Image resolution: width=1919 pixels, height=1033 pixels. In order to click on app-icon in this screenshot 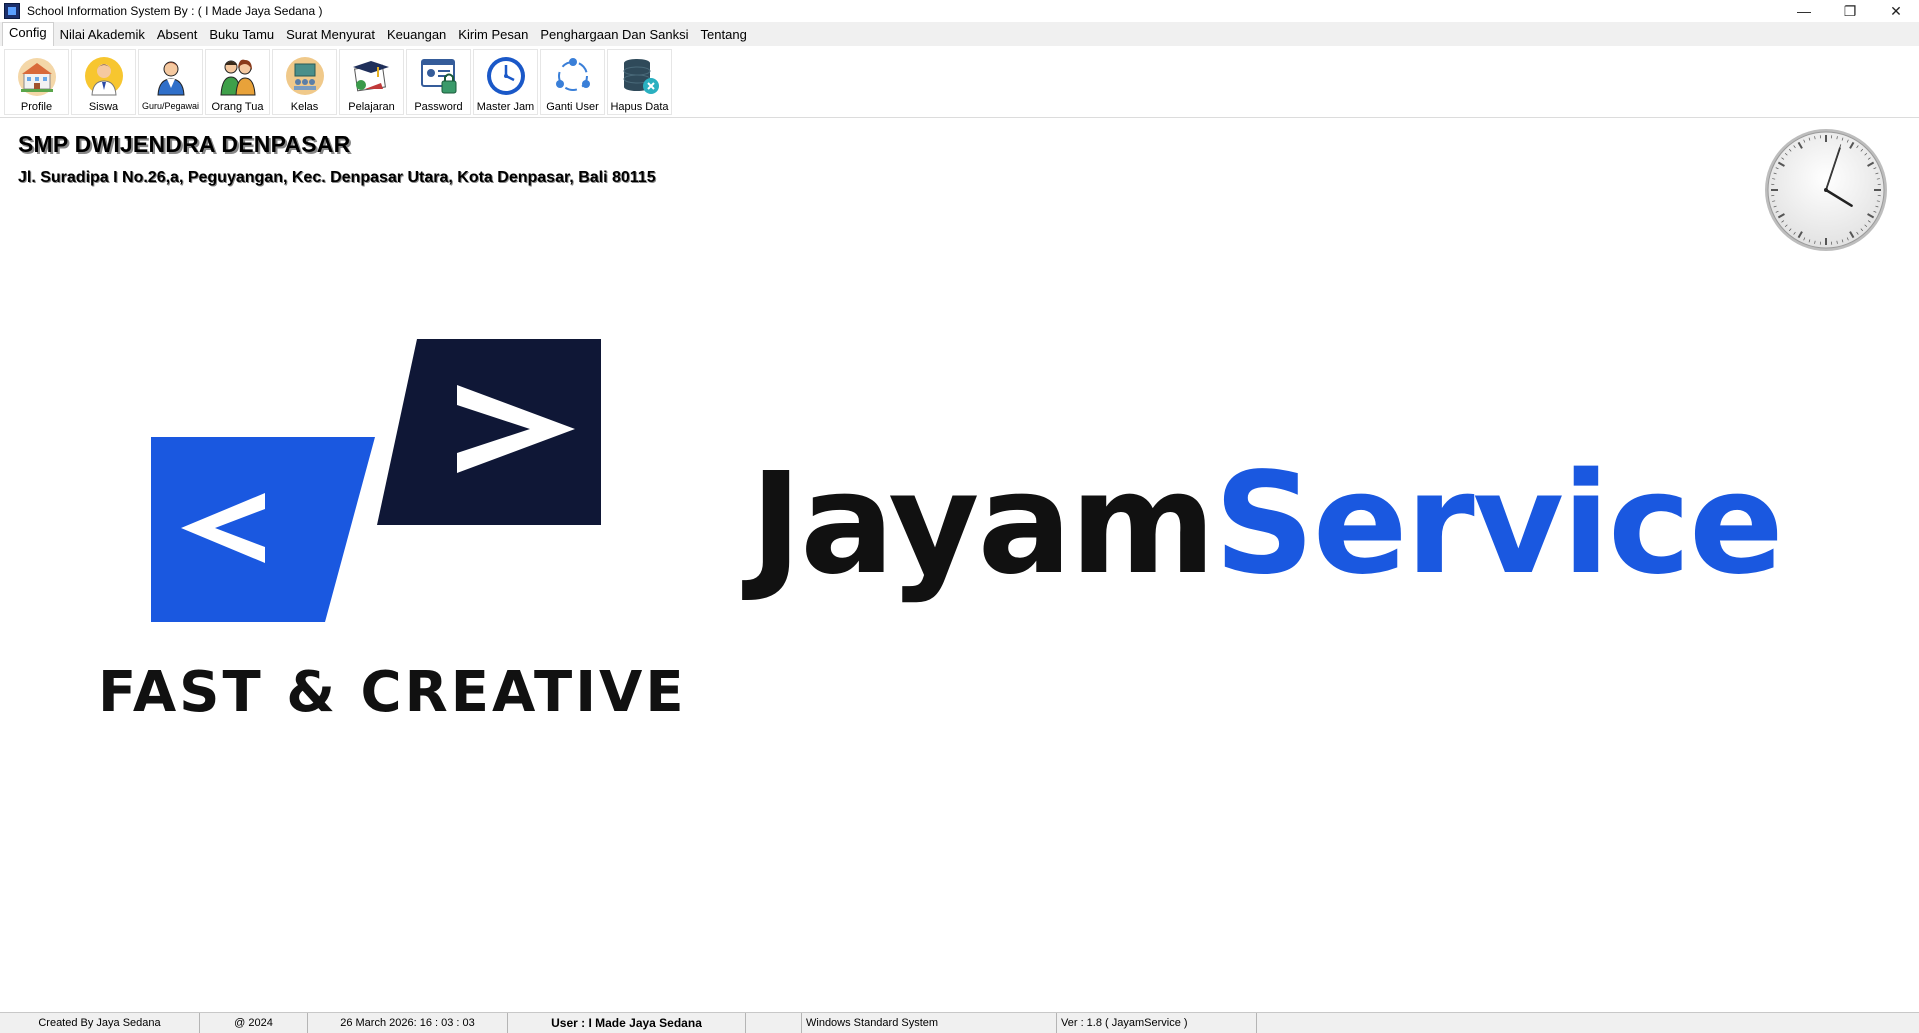, I will do `click(12, 11)`.